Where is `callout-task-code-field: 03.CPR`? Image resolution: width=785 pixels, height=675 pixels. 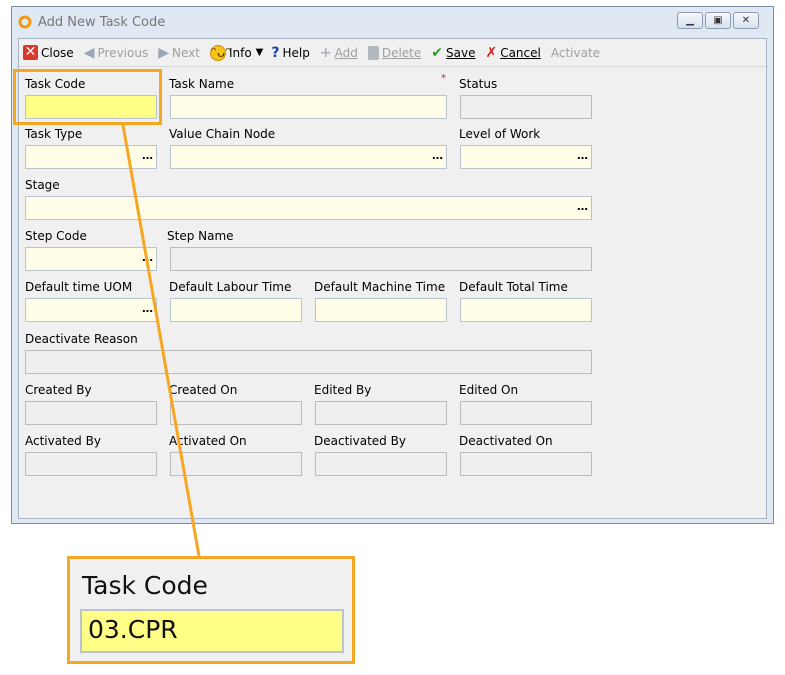
callout-task-code-field: 03.CPR is located at coordinates (212, 631).